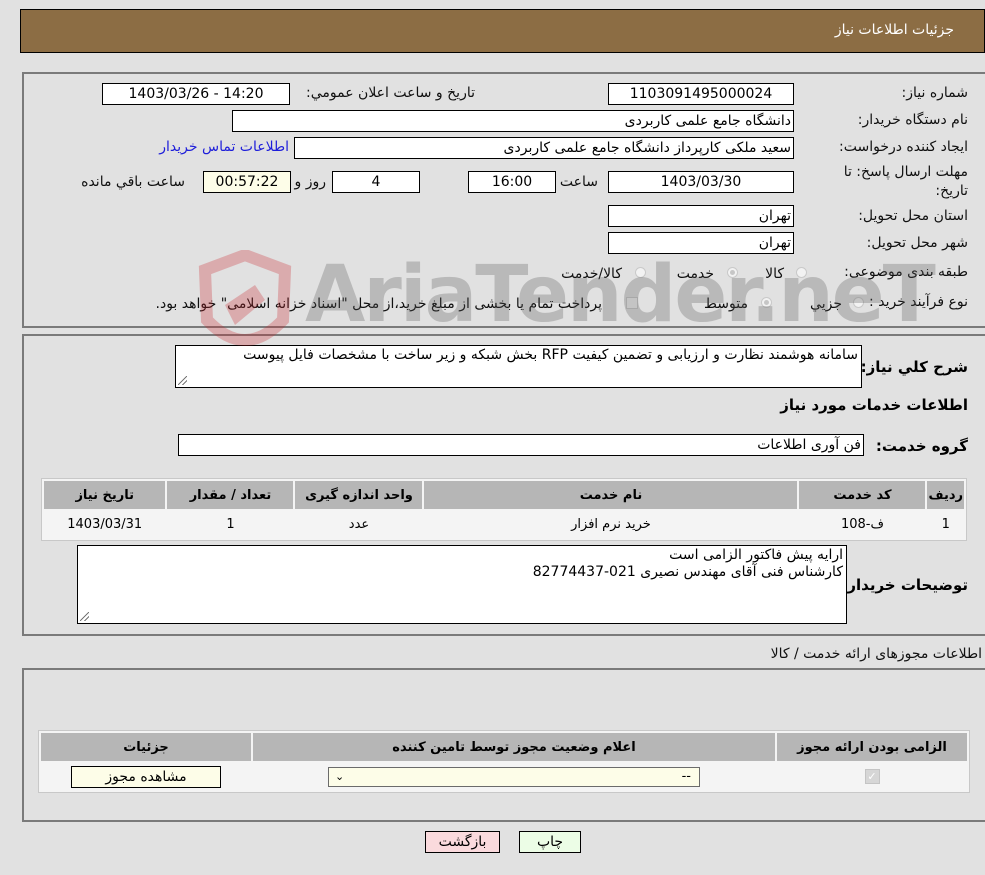 The width and height of the screenshot is (985, 875). I want to click on time-remaining-label: ساعت باقي مانده, so click(133, 182).